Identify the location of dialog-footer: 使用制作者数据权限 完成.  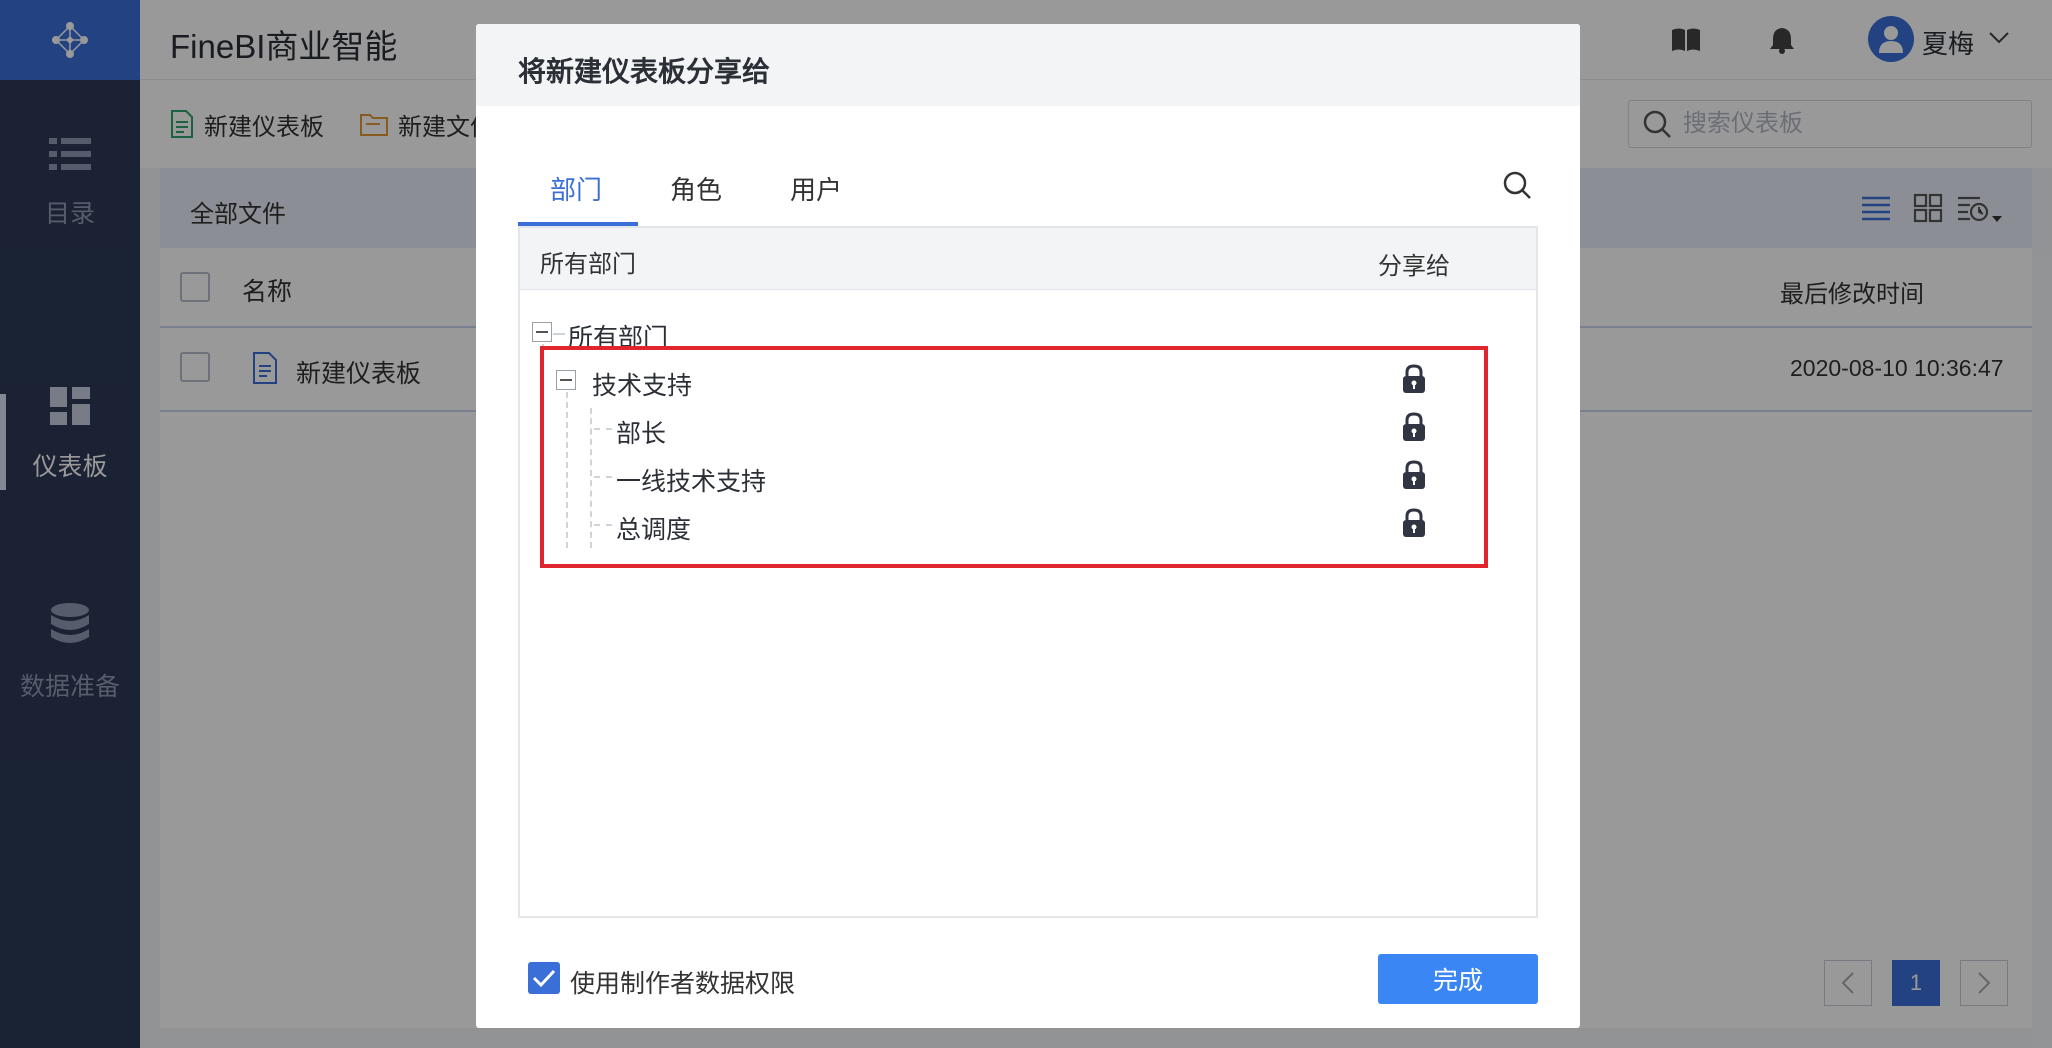
(1028, 991).